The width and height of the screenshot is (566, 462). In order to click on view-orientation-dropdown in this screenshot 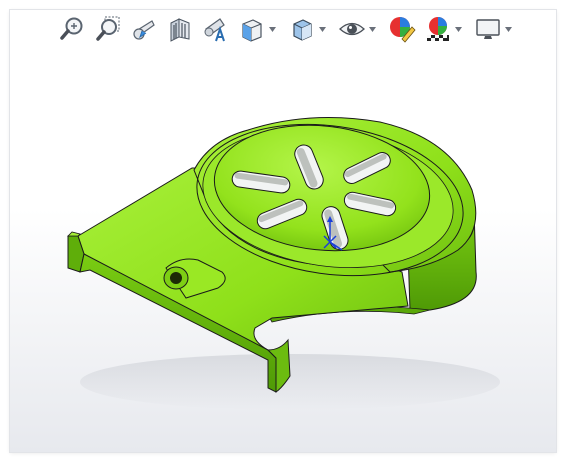, I will do `click(272, 29)`.